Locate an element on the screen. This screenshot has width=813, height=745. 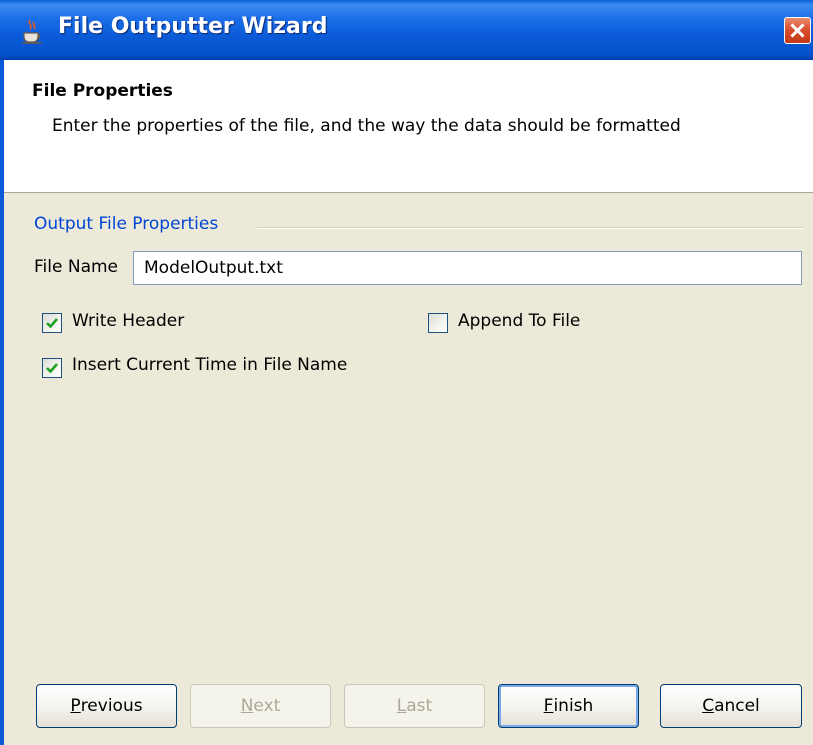
insert-time-checkbox is located at coordinates (52, 368).